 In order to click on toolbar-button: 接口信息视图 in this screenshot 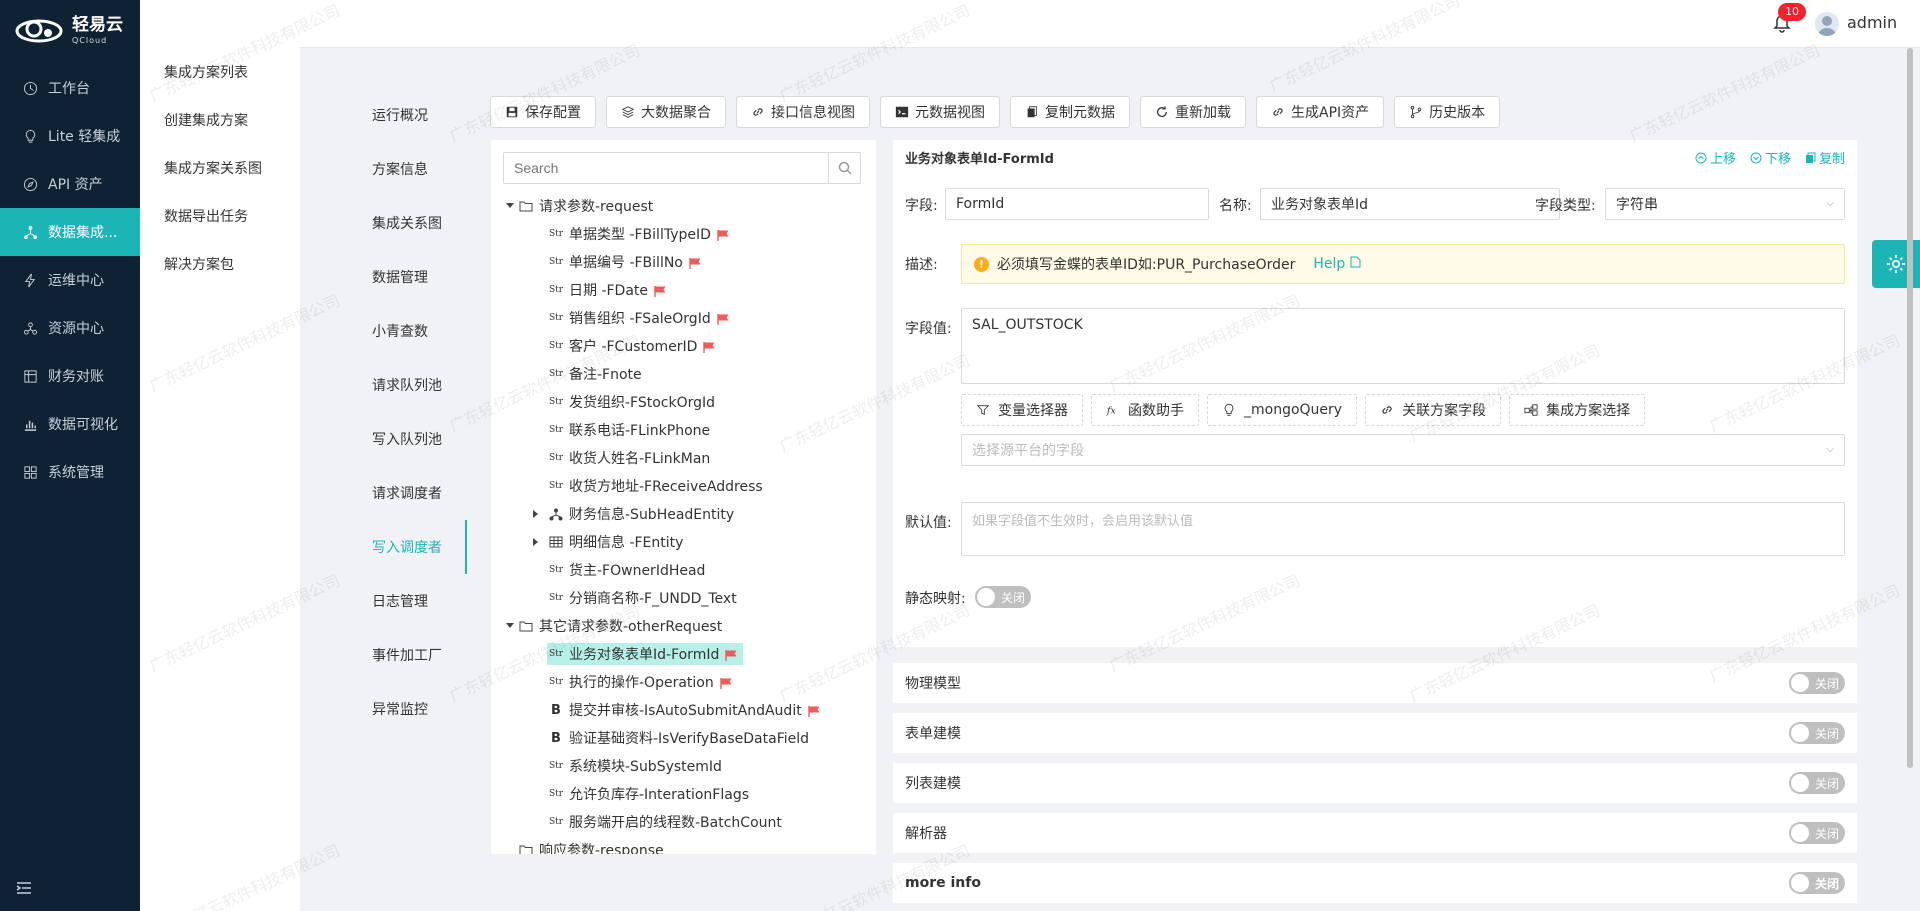, I will do `click(803, 112)`.